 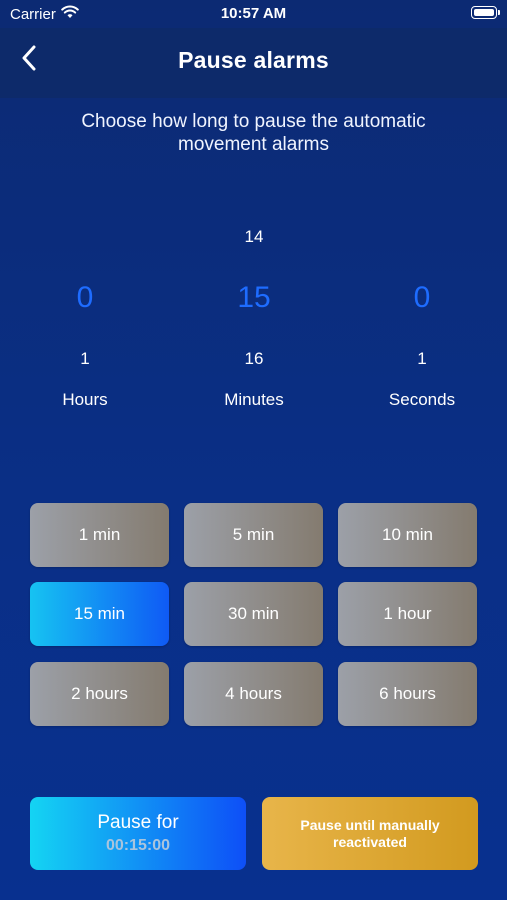 I want to click on preset-30-min-button: 30 min, so click(x=253, y=614).